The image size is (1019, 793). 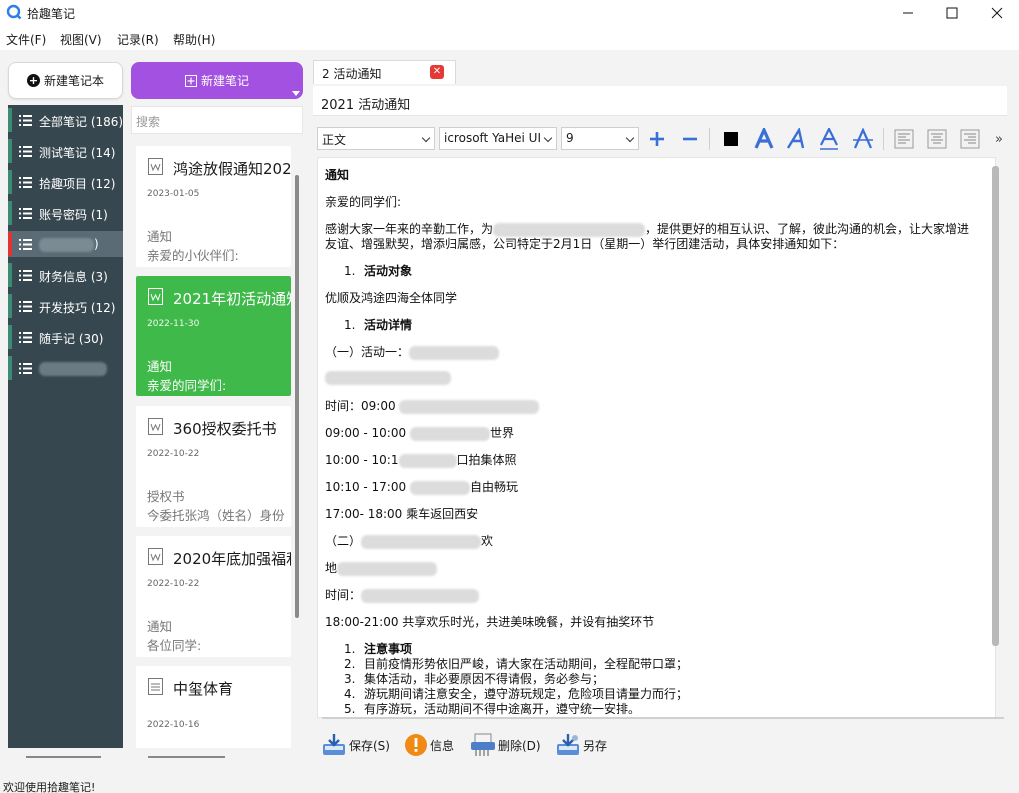 I want to click on menu-bar: 文件(F) 视图(V) 记录(R) 帮助(H), so click(x=509, y=38).